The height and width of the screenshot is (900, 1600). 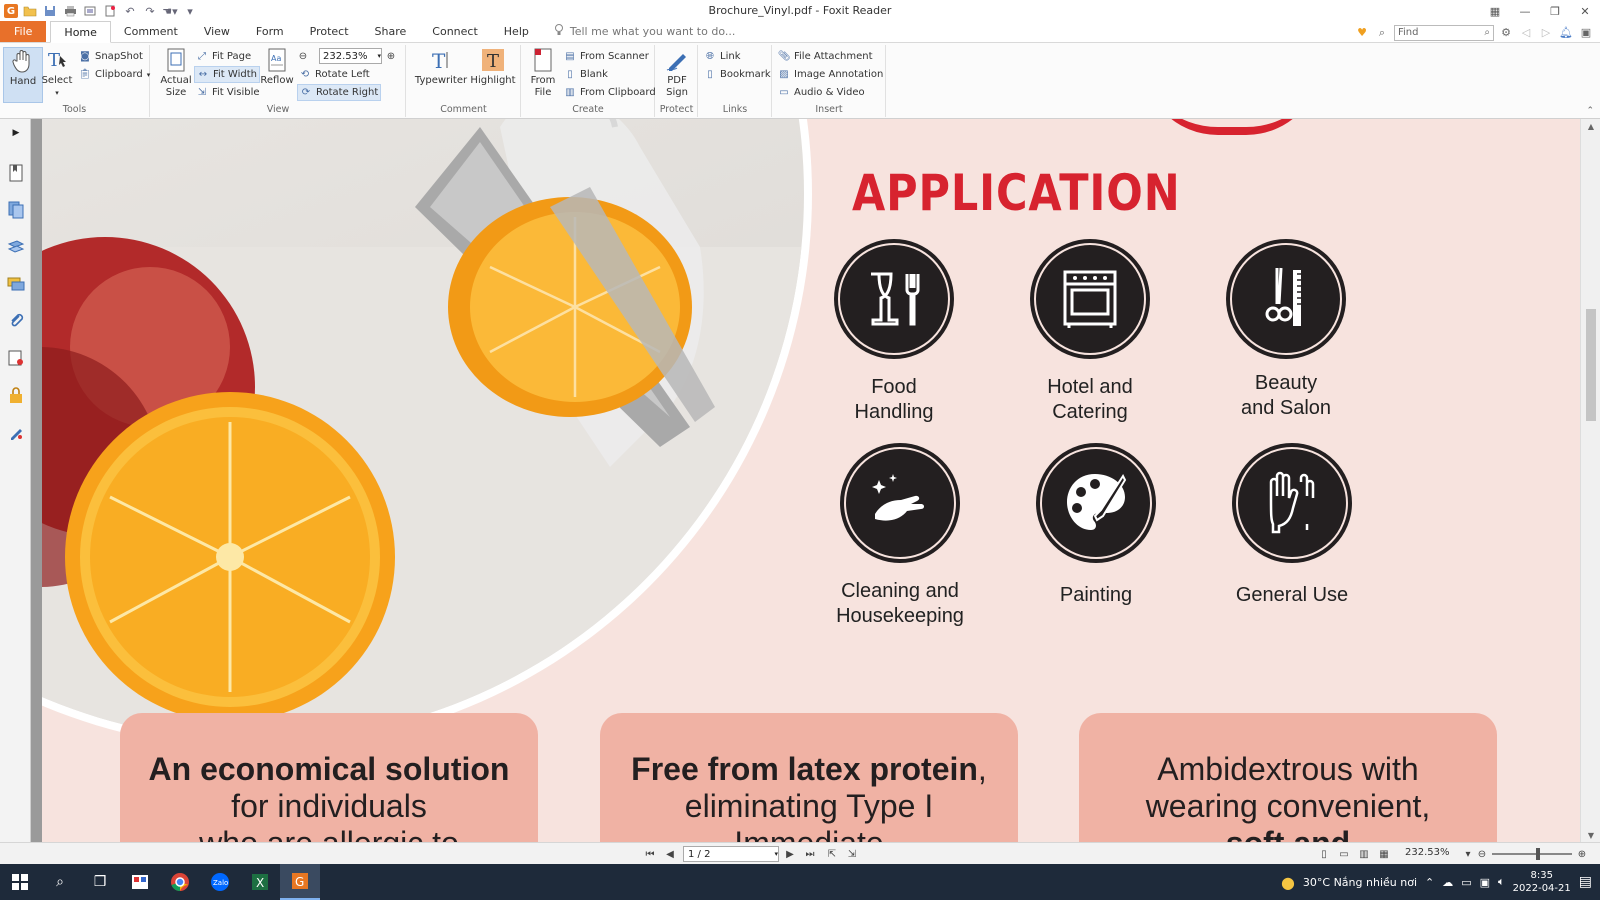 I want to click on pdf-sign-button: PDF Sign, so click(x=677, y=75).